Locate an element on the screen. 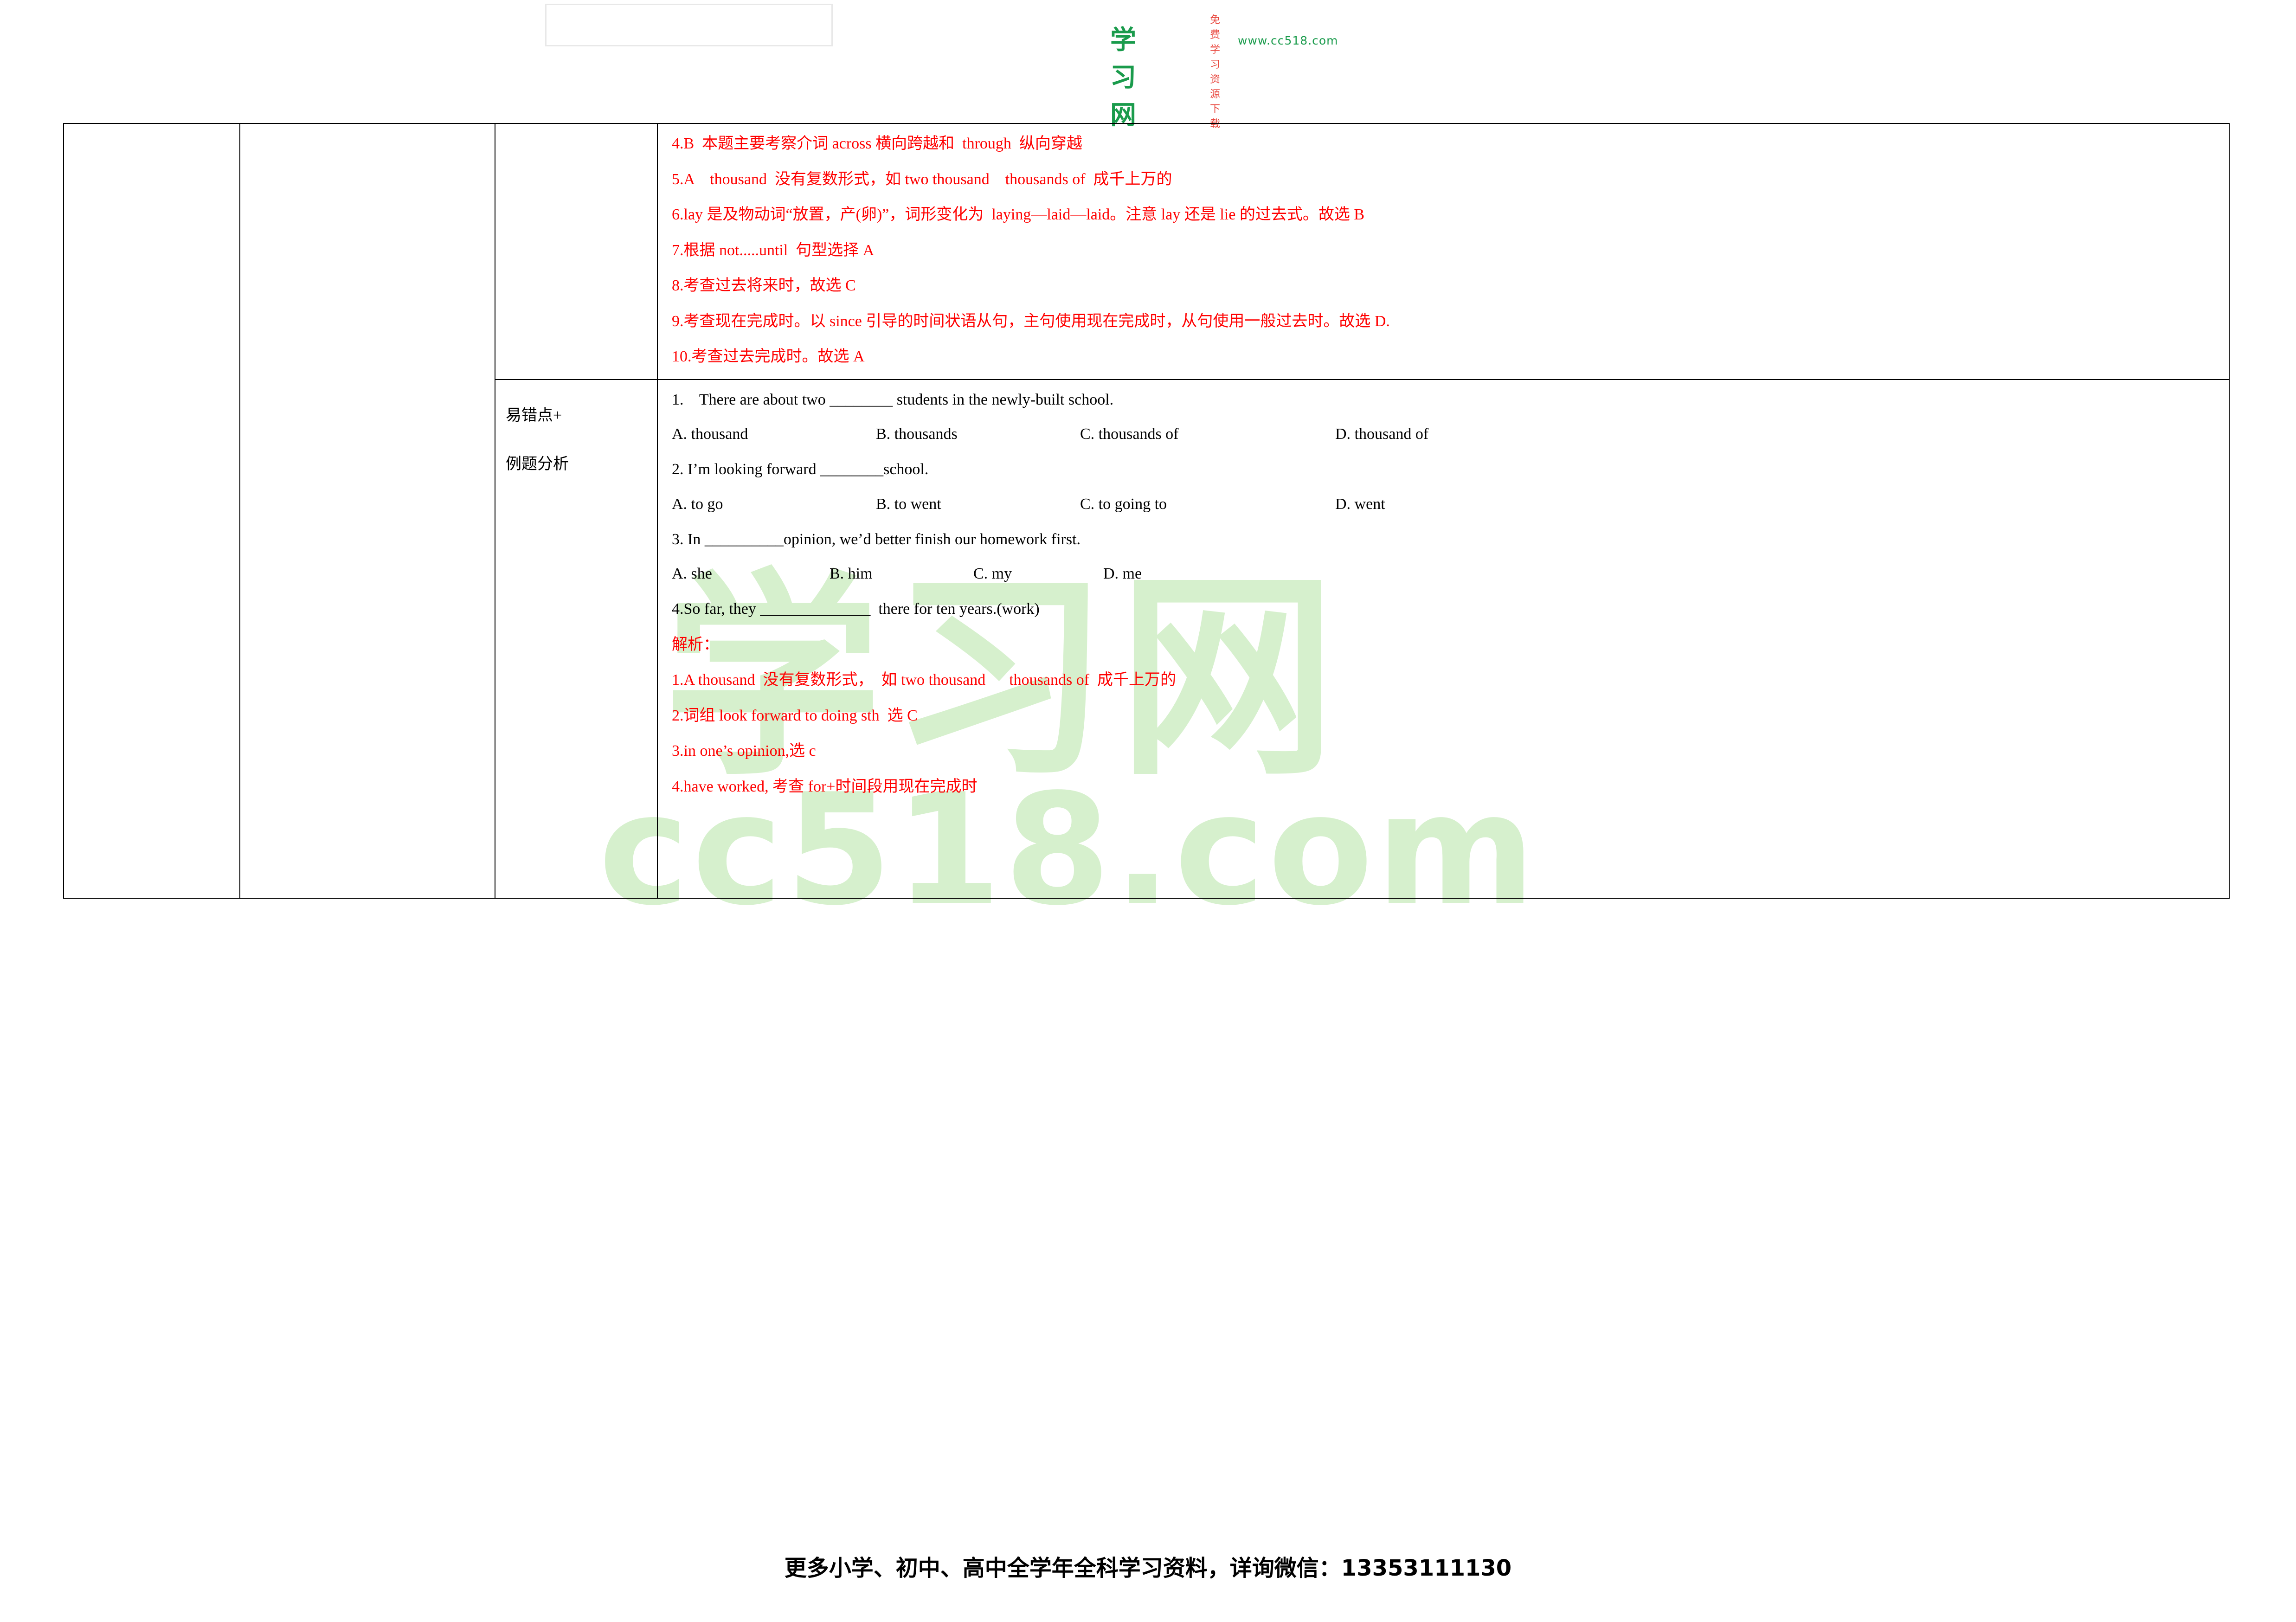  option-c: C. to going to is located at coordinates (1123, 504).